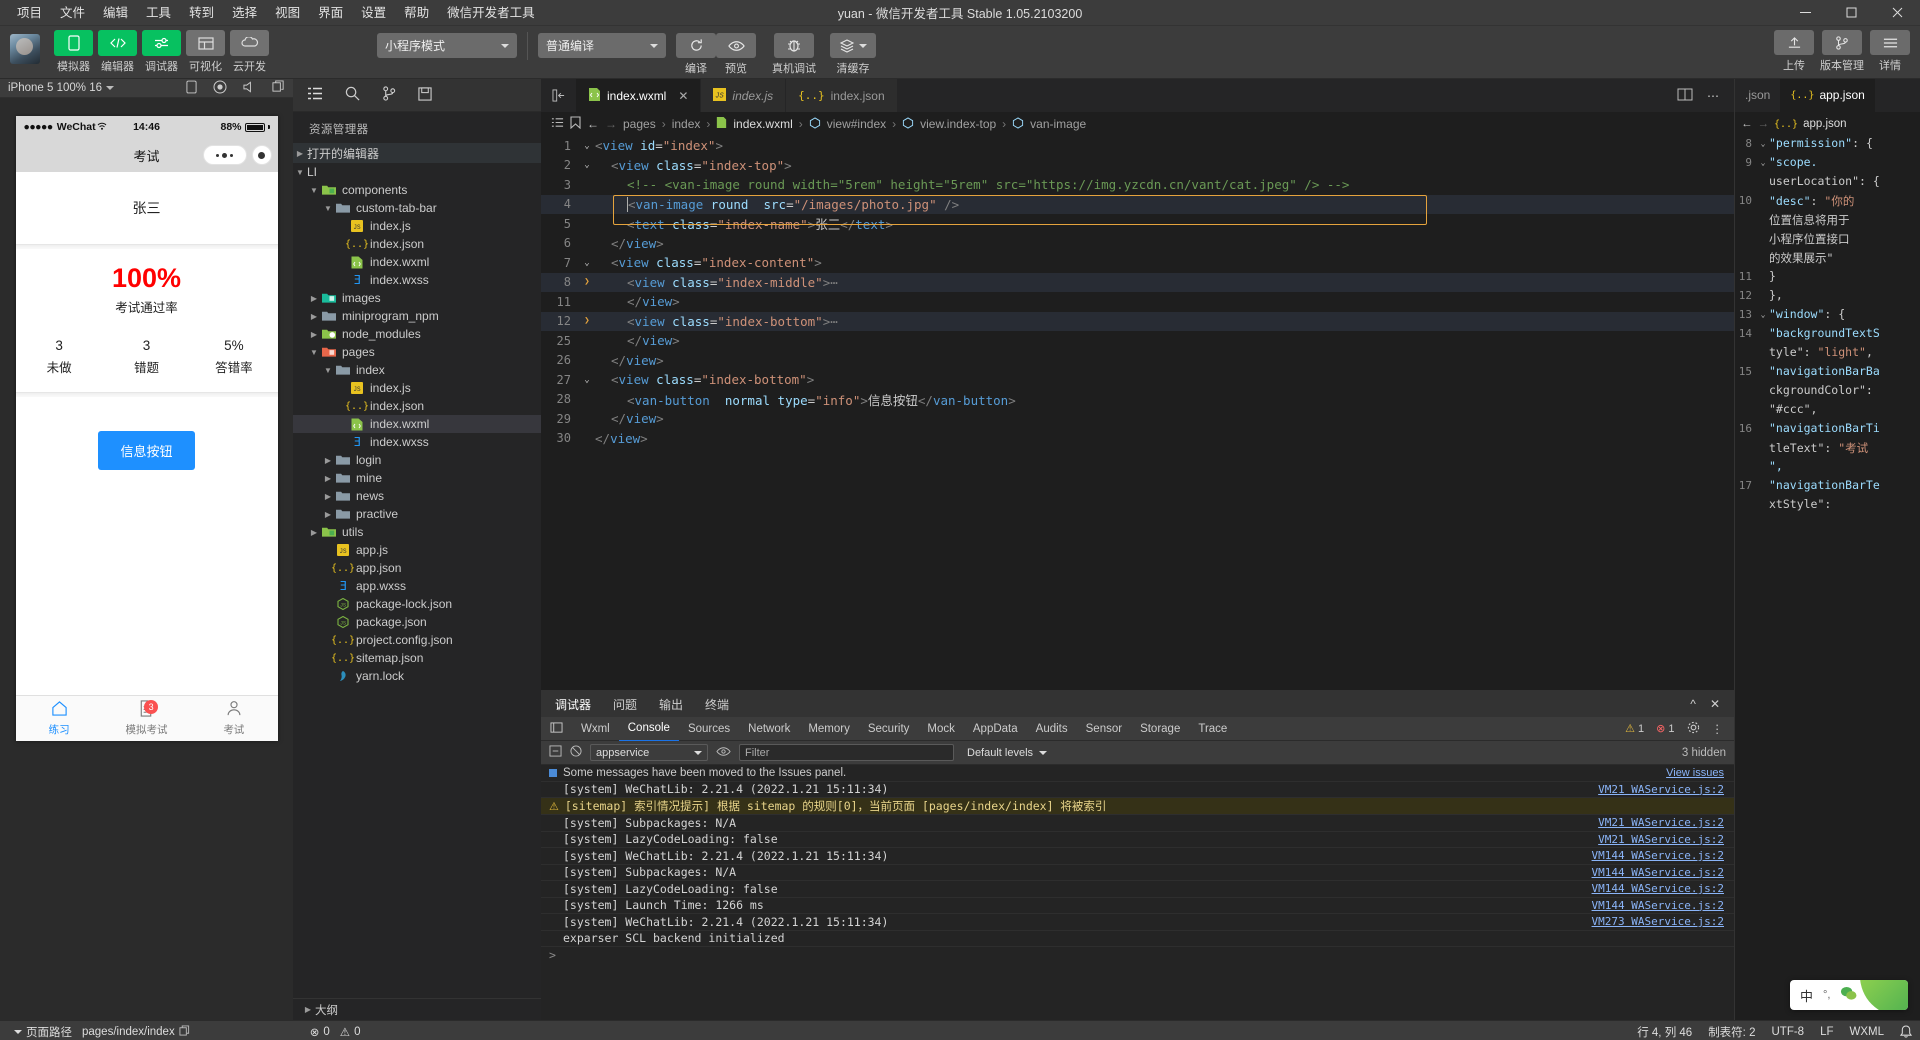 The width and height of the screenshot is (1920, 1040). Describe the element at coordinates (1137, 955) in the screenshot. I see `console-prompt-row: >` at that location.